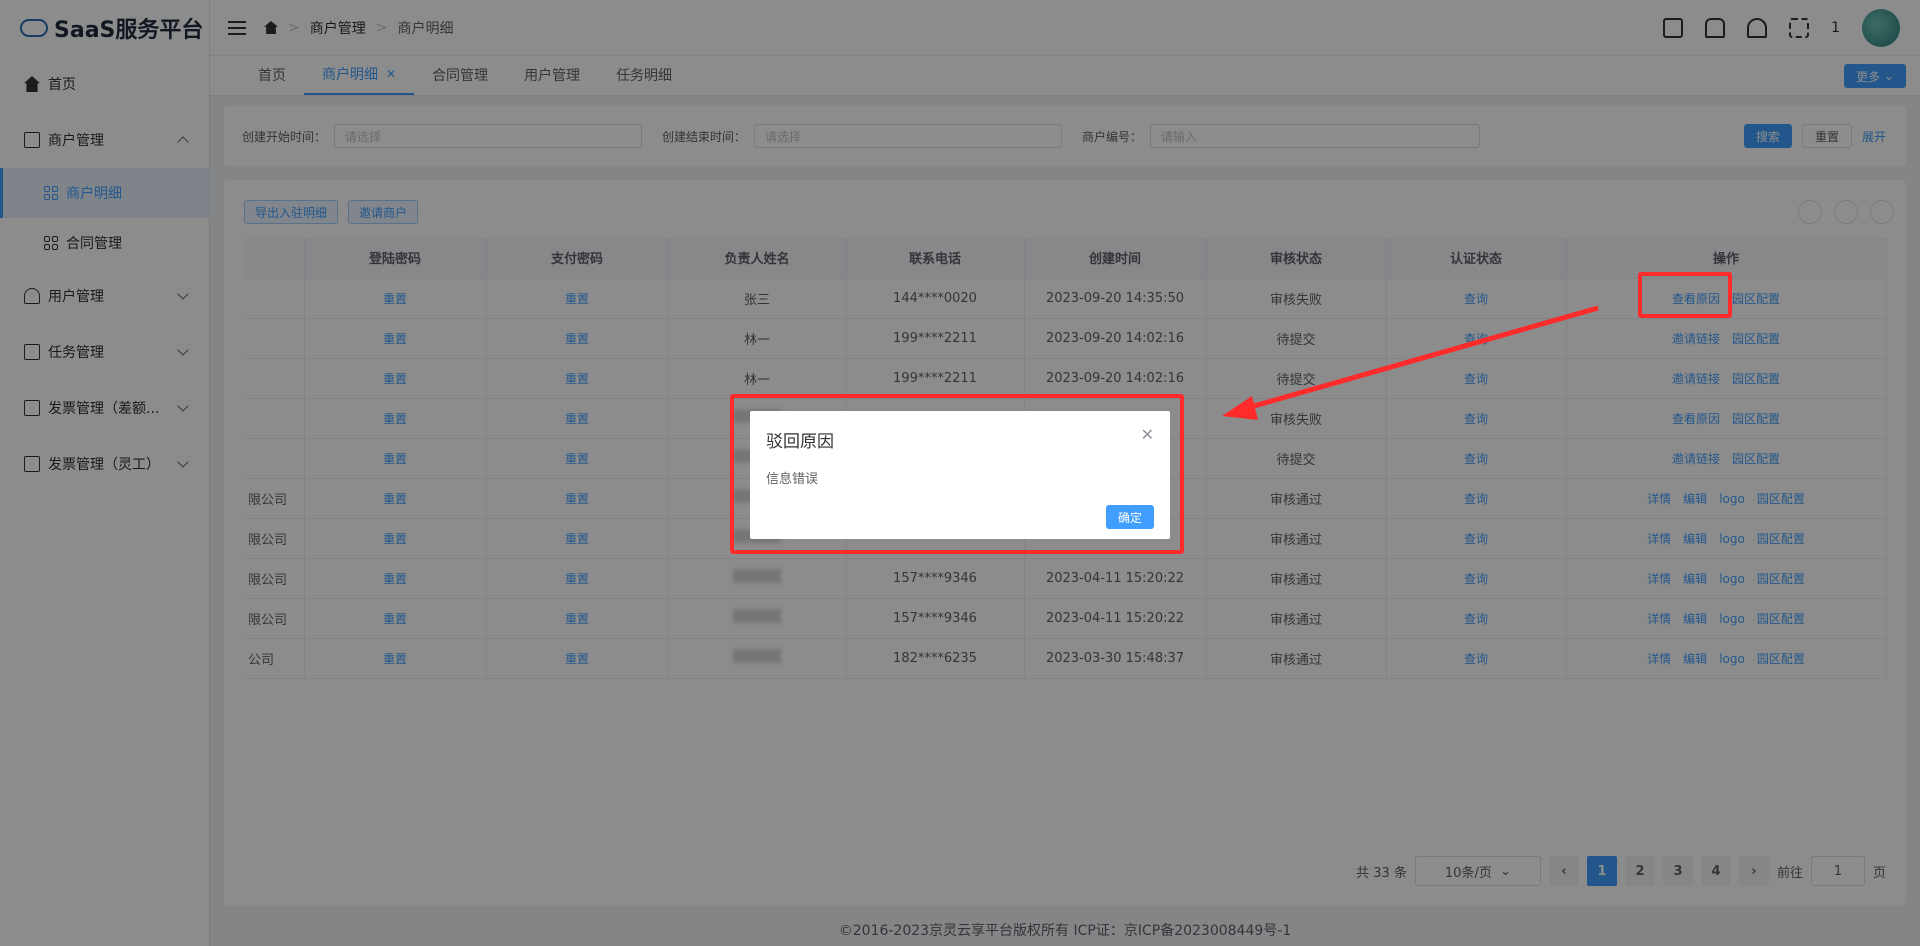 The width and height of the screenshot is (1920, 946). What do you see at coordinates (1685, 295) in the screenshot?
I see `annotation-box-view-reason` at bounding box center [1685, 295].